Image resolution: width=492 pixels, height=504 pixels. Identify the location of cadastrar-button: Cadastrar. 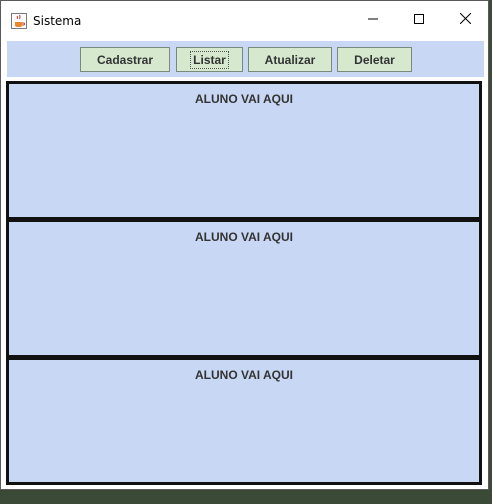
(125, 59).